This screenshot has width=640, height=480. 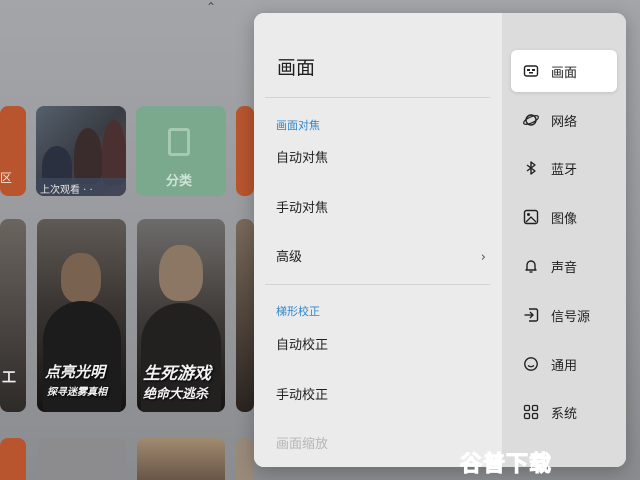 What do you see at coordinates (289, 257) in the screenshot?
I see `advanced-label: 高级` at bounding box center [289, 257].